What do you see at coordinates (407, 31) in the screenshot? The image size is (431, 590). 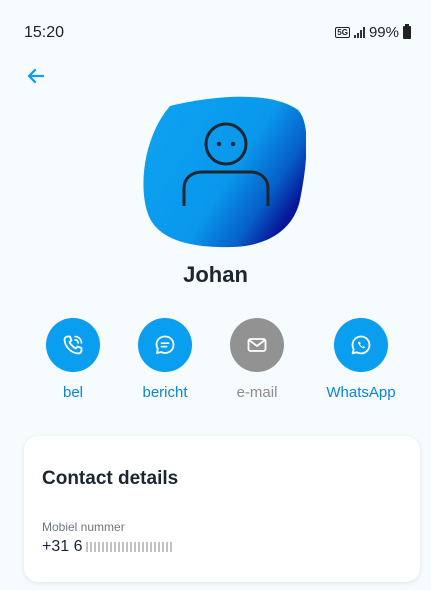 I see `battery-icon` at bounding box center [407, 31].